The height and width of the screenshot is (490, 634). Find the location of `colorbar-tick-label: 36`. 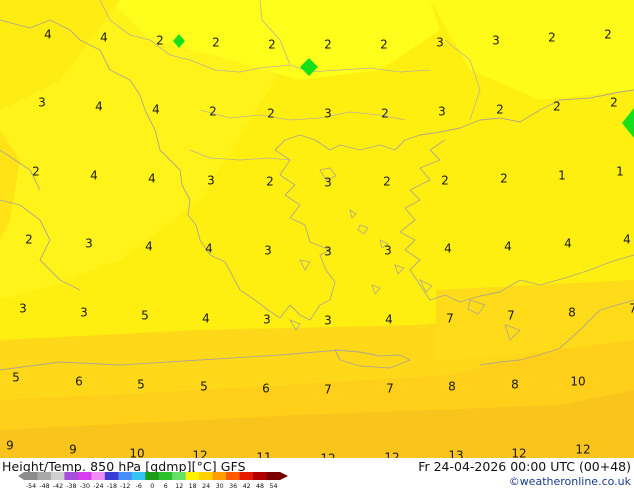

colorbar-tick-label: 36 is located at coordinates (233, 486).